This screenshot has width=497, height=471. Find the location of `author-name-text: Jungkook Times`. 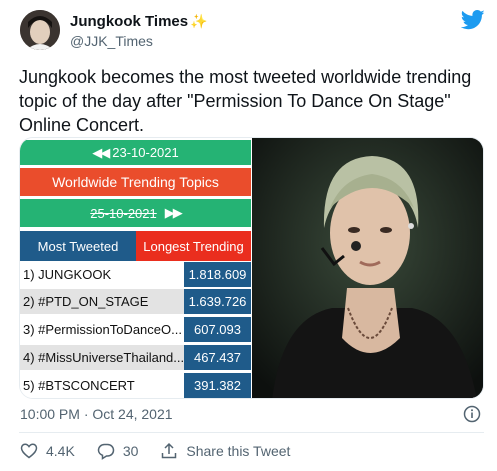

author-name-text: Jungkook Times is located at coordinates (129, 21).